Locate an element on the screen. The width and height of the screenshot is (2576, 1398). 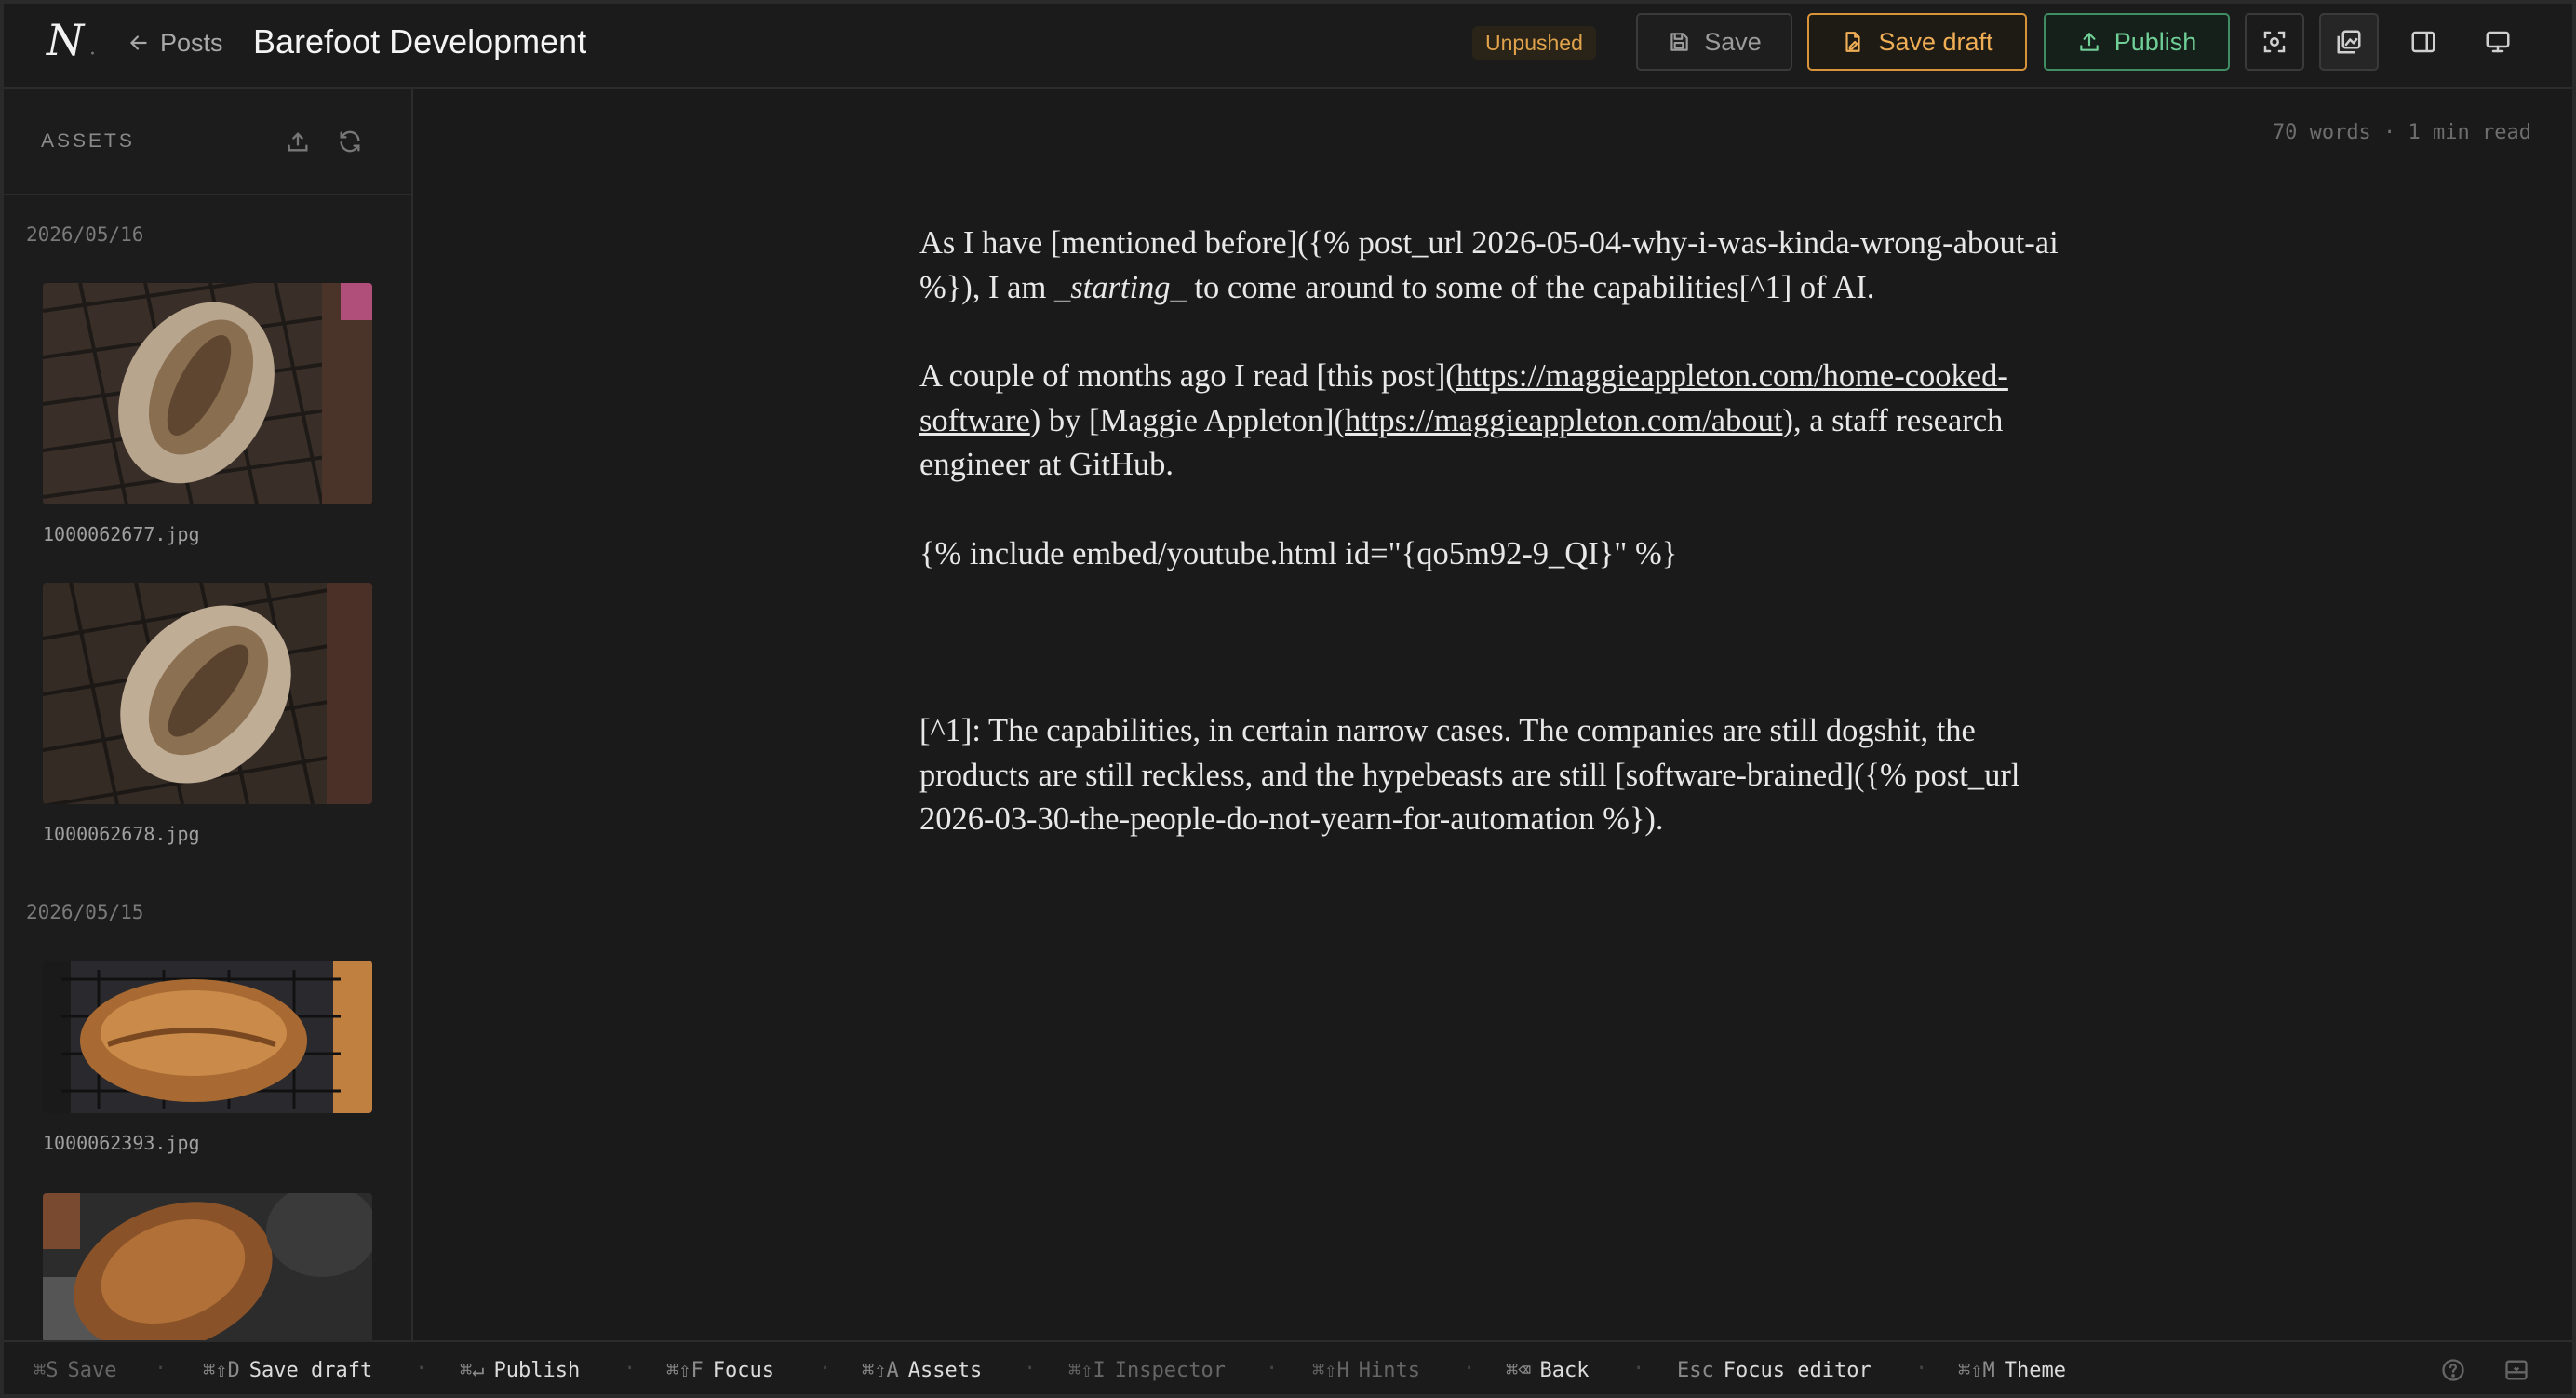
logo-letter: N is located at coordinates (66, 40).